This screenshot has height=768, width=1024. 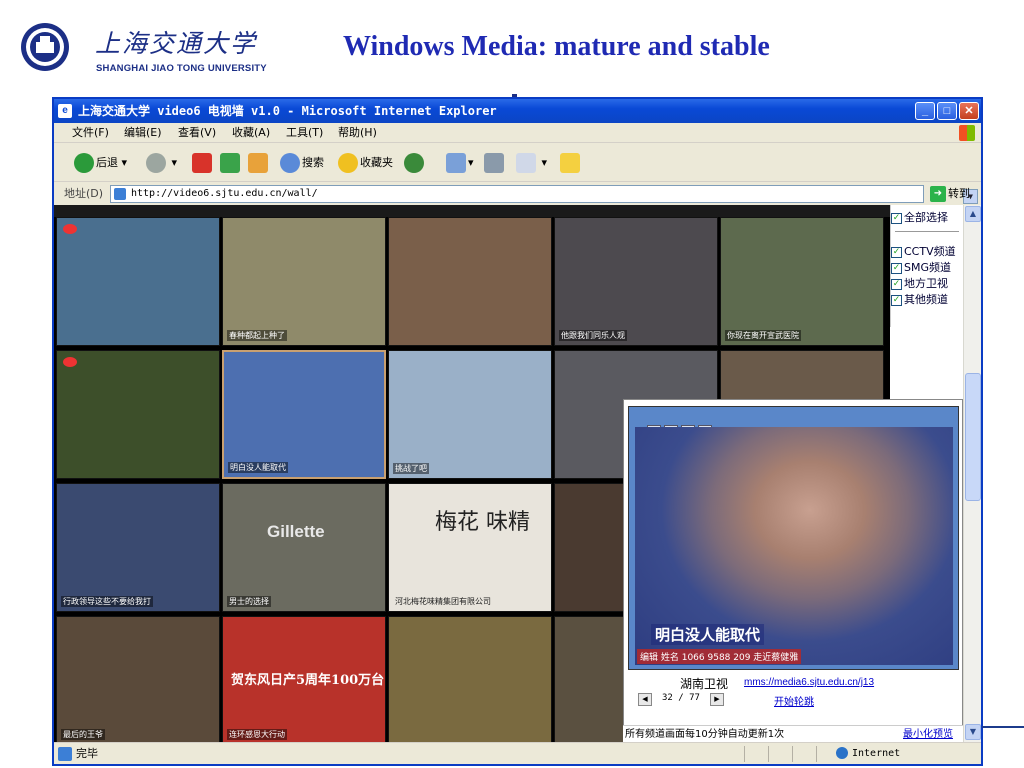 What do you see at coordinates (802, 281) in the screenshot?
I see `channel-thumbnail: 你现在离开宣武医院` at bounding box center [802, 281].